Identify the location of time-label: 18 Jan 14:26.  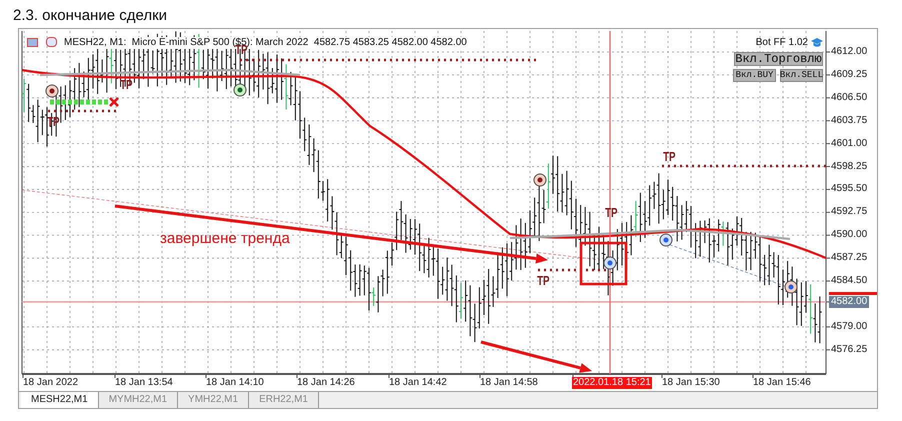
(326, 383).